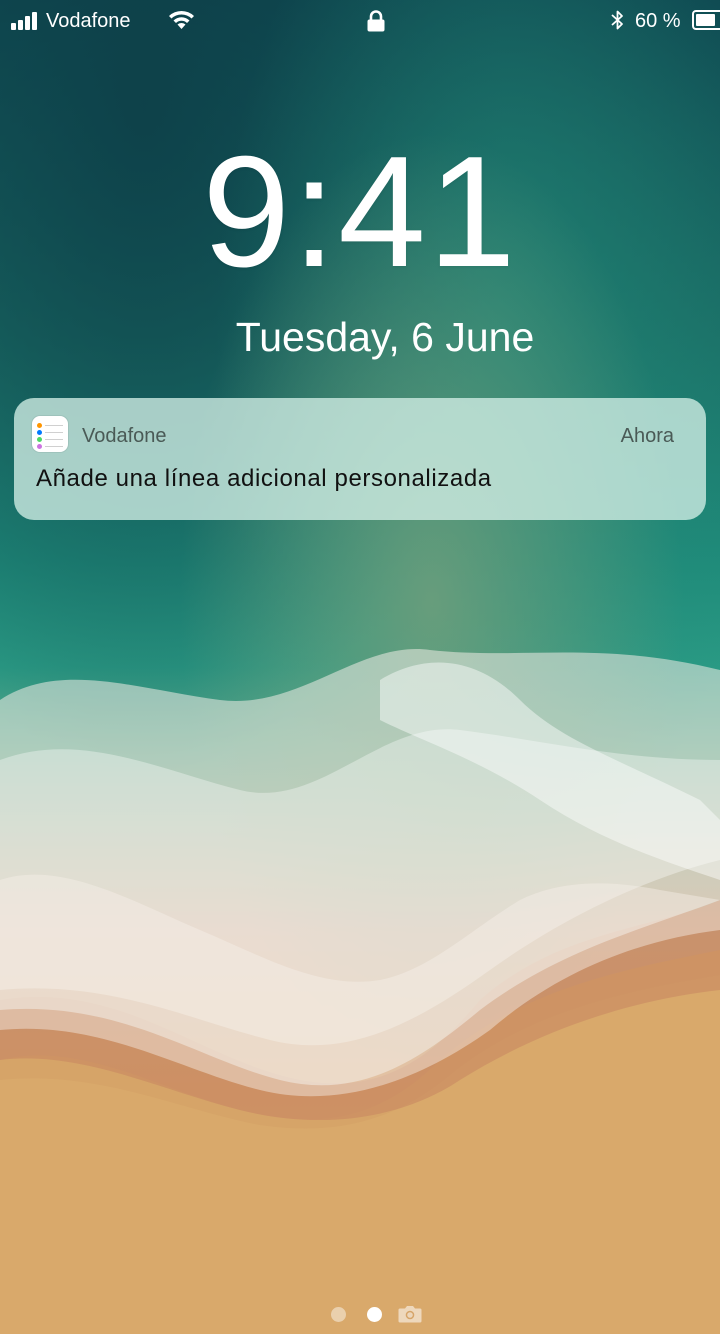  I want to click on battery-level-fill, so click(705, 20).